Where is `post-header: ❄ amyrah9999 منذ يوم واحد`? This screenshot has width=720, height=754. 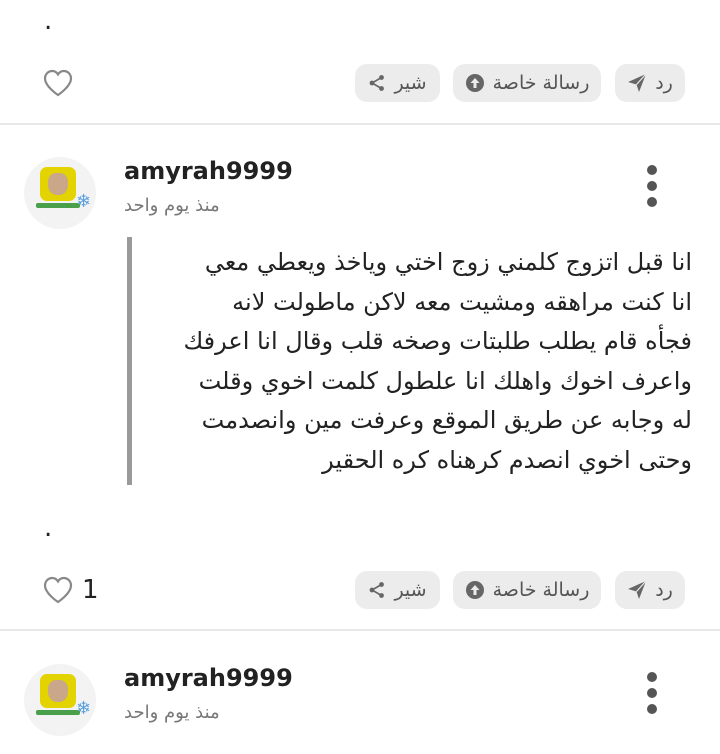
post-header: ❄ amyrah9999 منذ يوم واحد is located at coordinates (360, 202).